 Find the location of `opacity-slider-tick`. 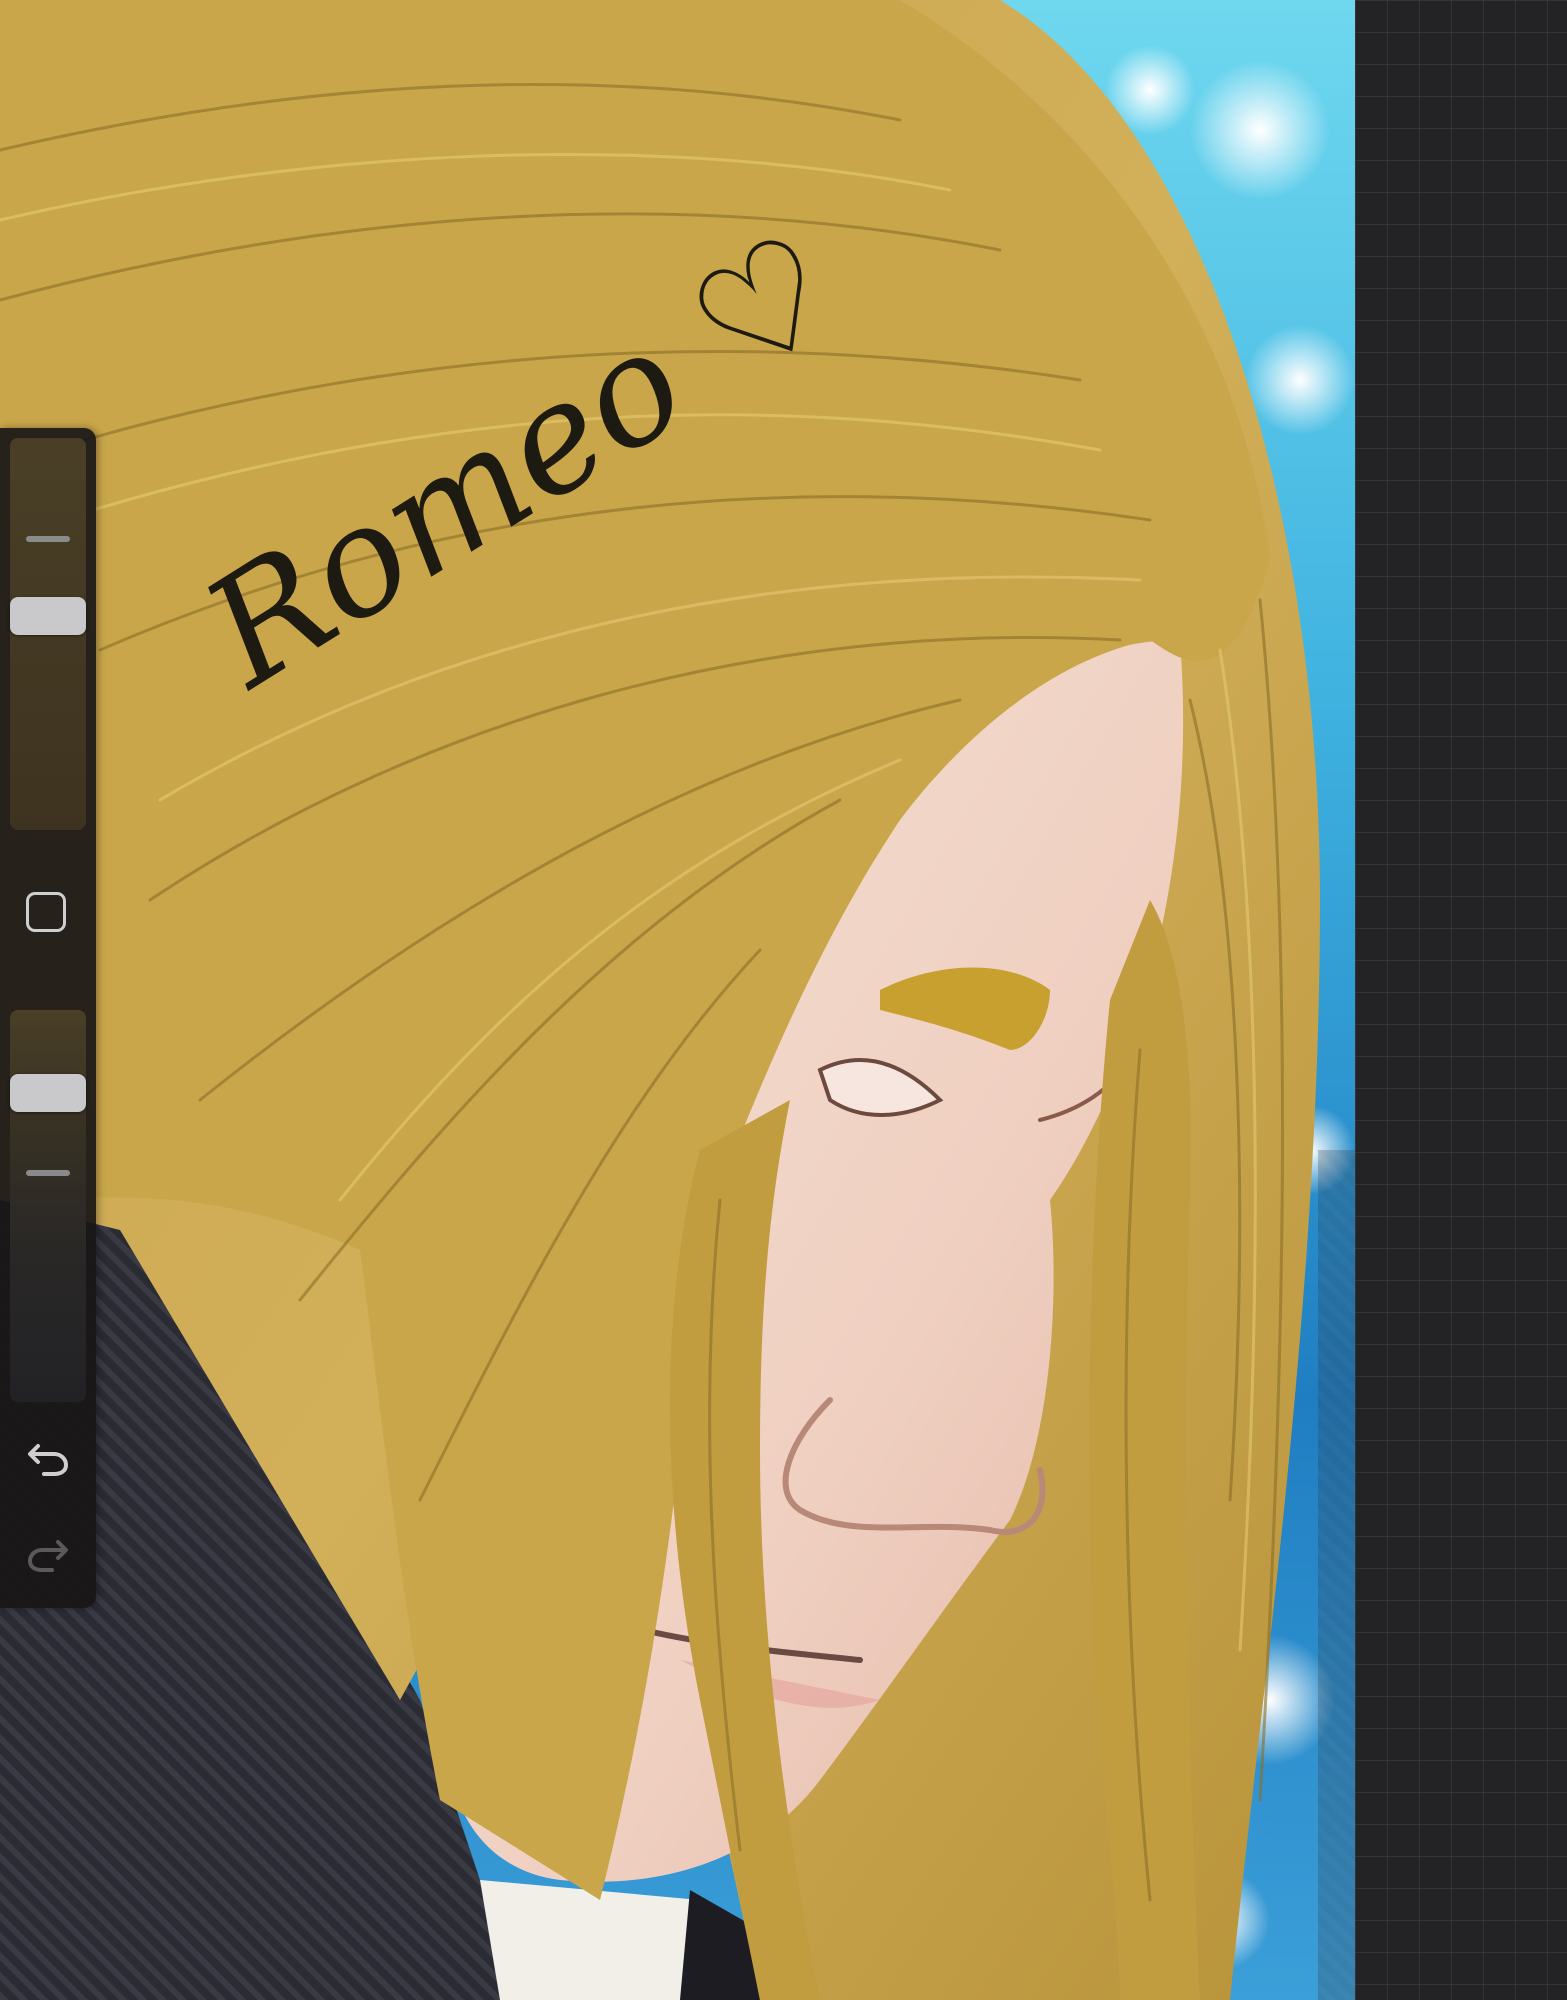

opacity-slider-tick is located at coordinates (48, 1173).